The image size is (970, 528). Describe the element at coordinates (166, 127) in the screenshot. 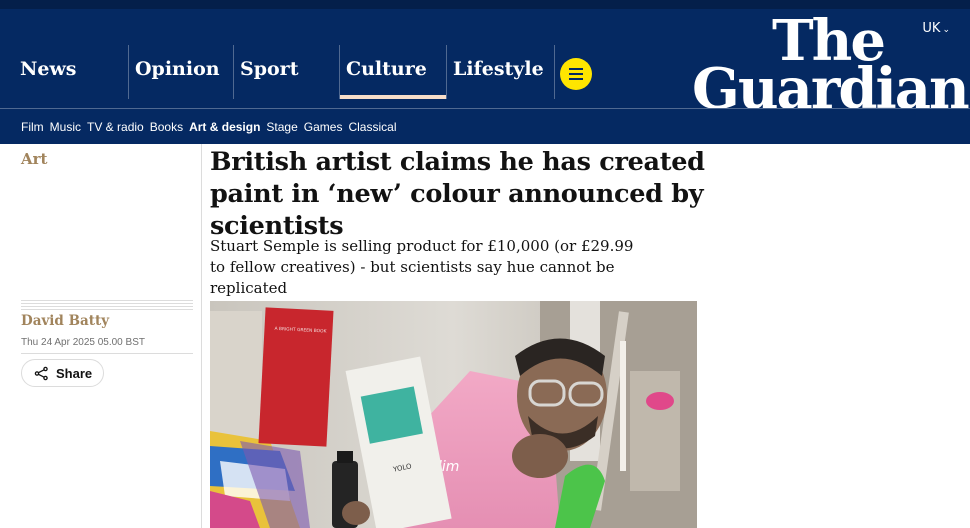

I see `subnav-item-books: Books` at that location.